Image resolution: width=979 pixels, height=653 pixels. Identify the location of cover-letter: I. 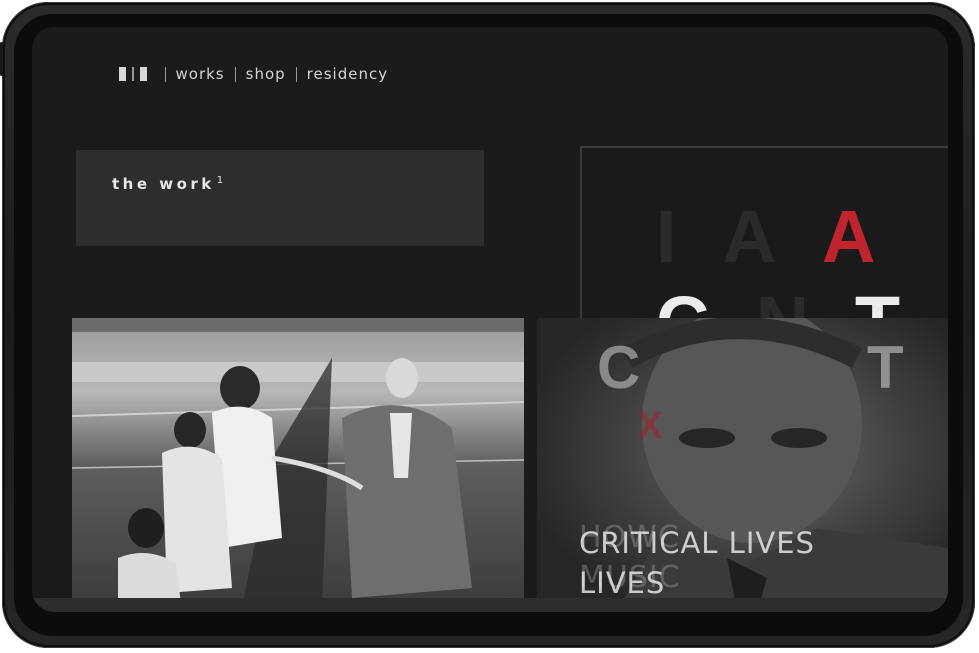
(689, 236).